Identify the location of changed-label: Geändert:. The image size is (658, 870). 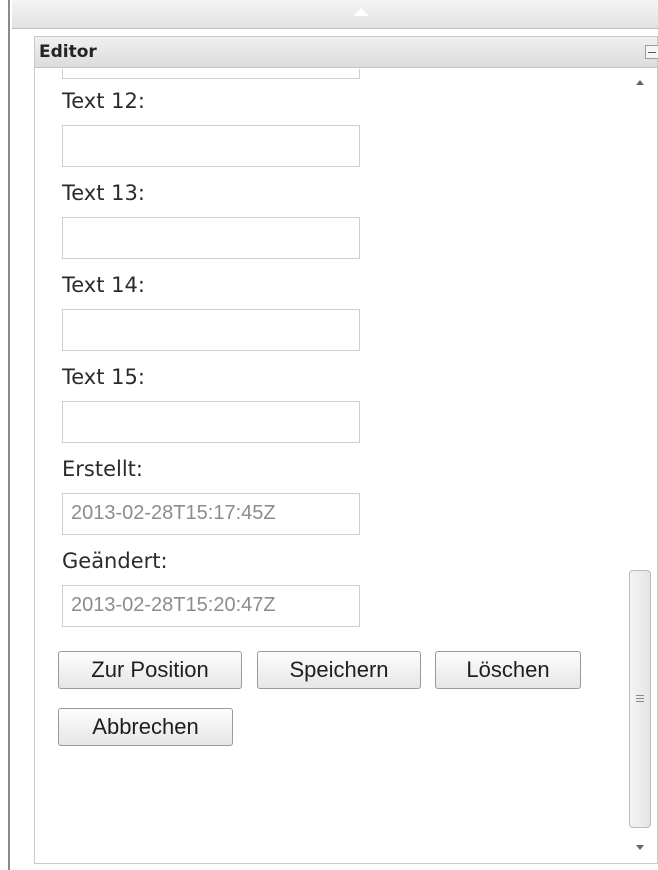
(115, 561).